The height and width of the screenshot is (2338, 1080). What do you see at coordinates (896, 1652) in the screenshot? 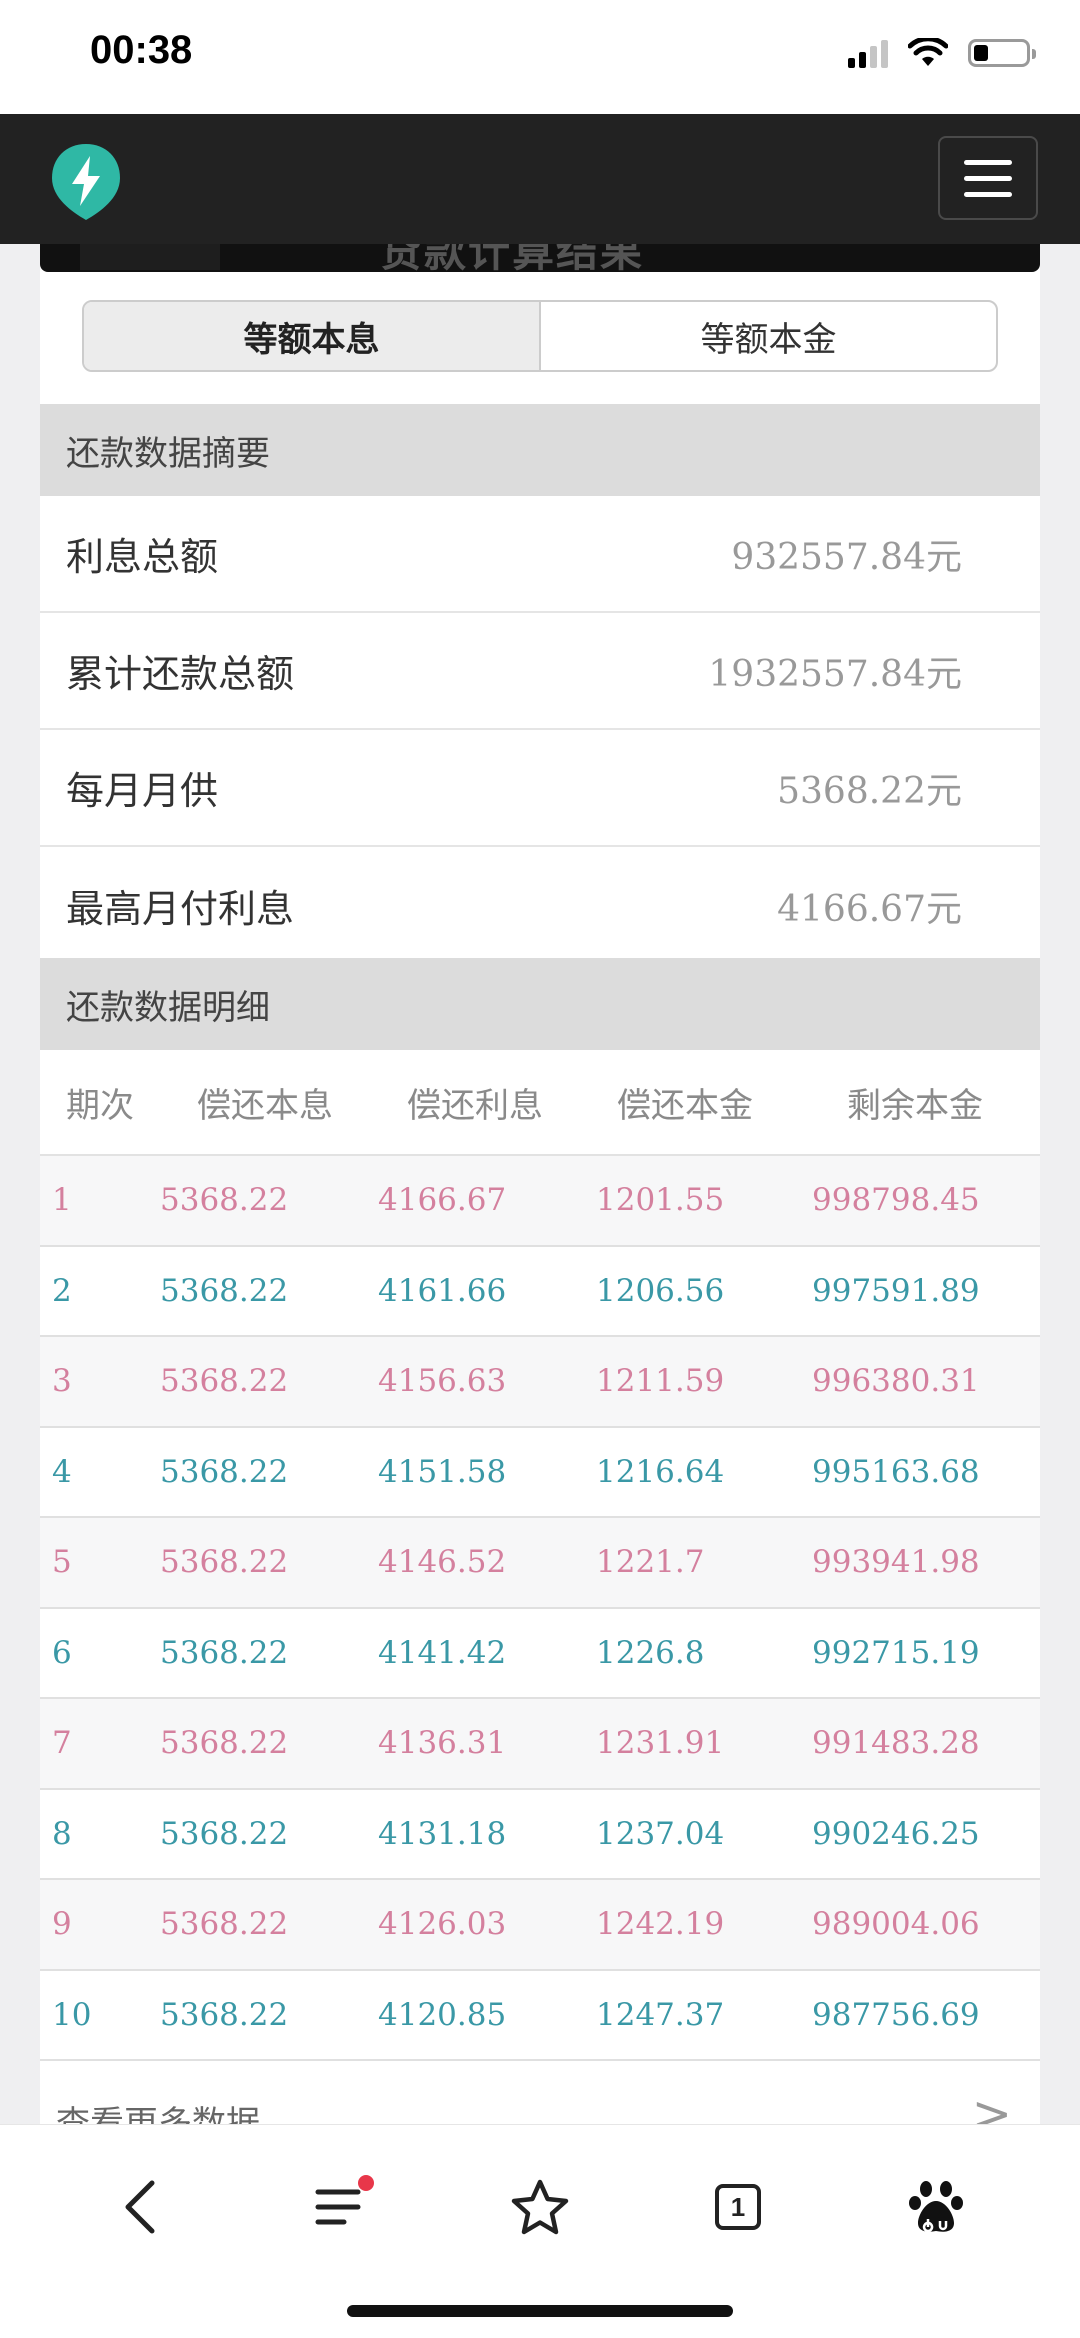
I see `cell-remaining: 992715.19` at bounding box center [896, 1652].